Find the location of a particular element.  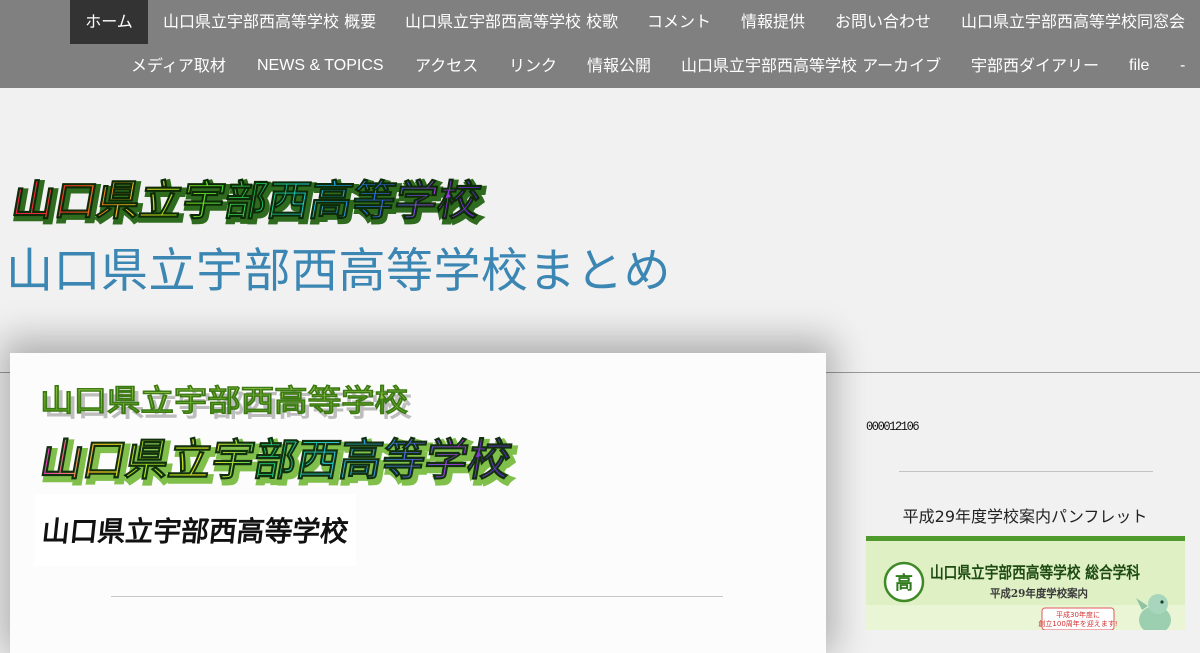

header-wordart-text: 山口県立宇部西高等学校 is located at coordinates (246, 200).